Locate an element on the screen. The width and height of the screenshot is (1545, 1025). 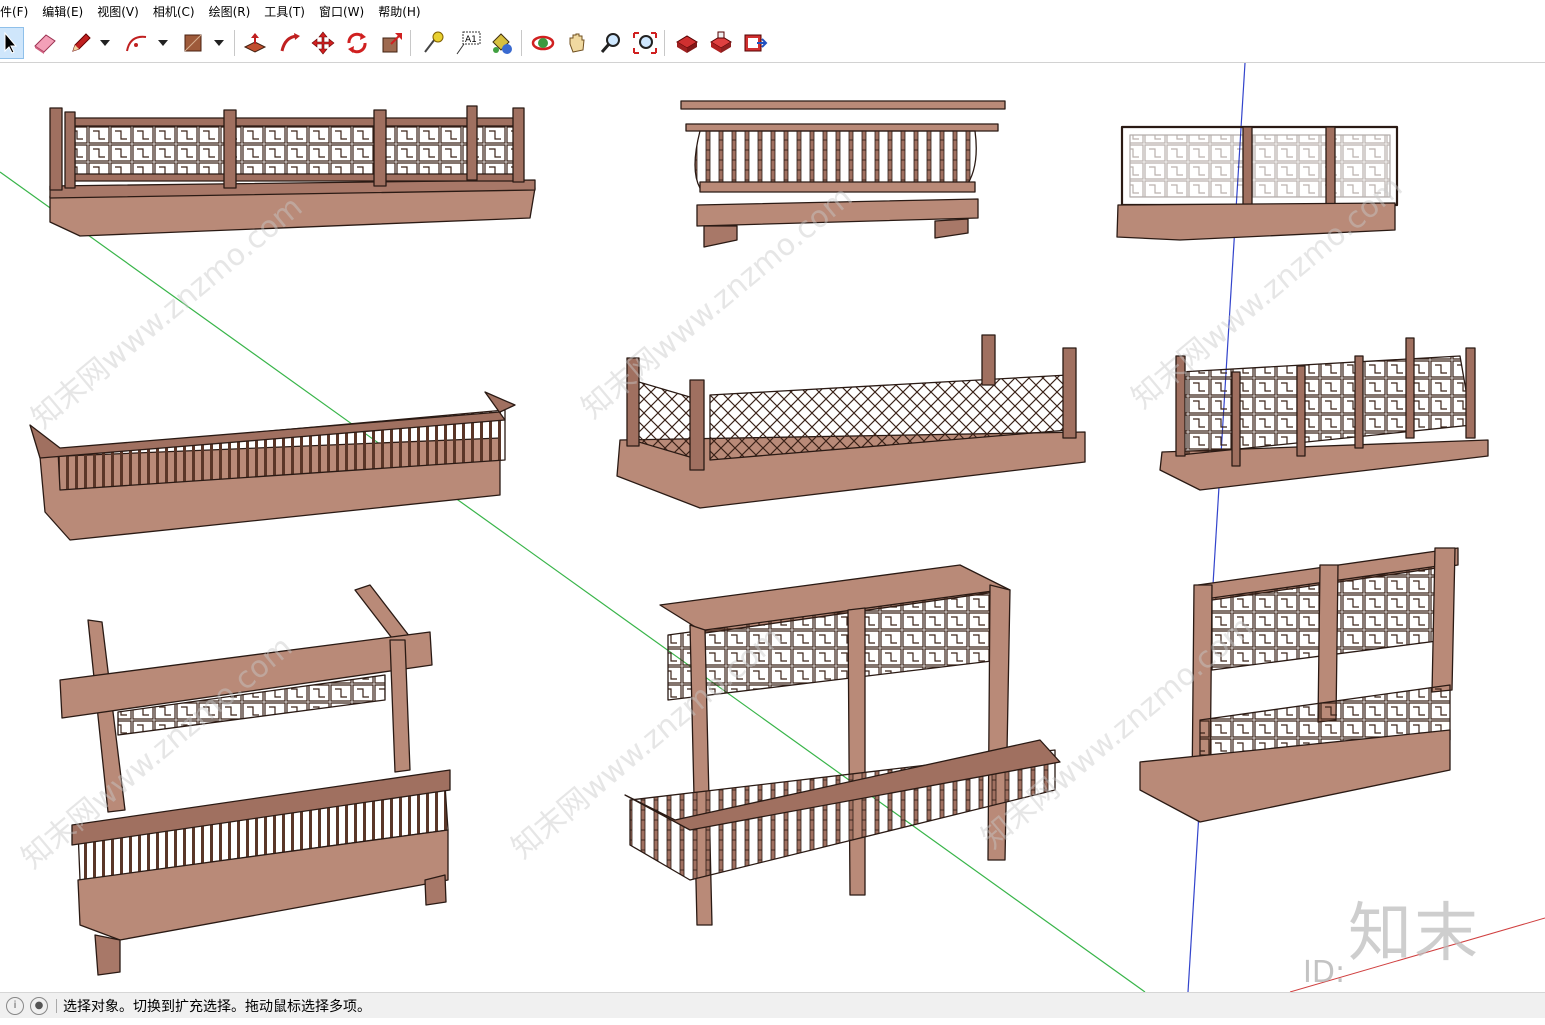
select-arrow-icon is located at coordinates (11, 42).